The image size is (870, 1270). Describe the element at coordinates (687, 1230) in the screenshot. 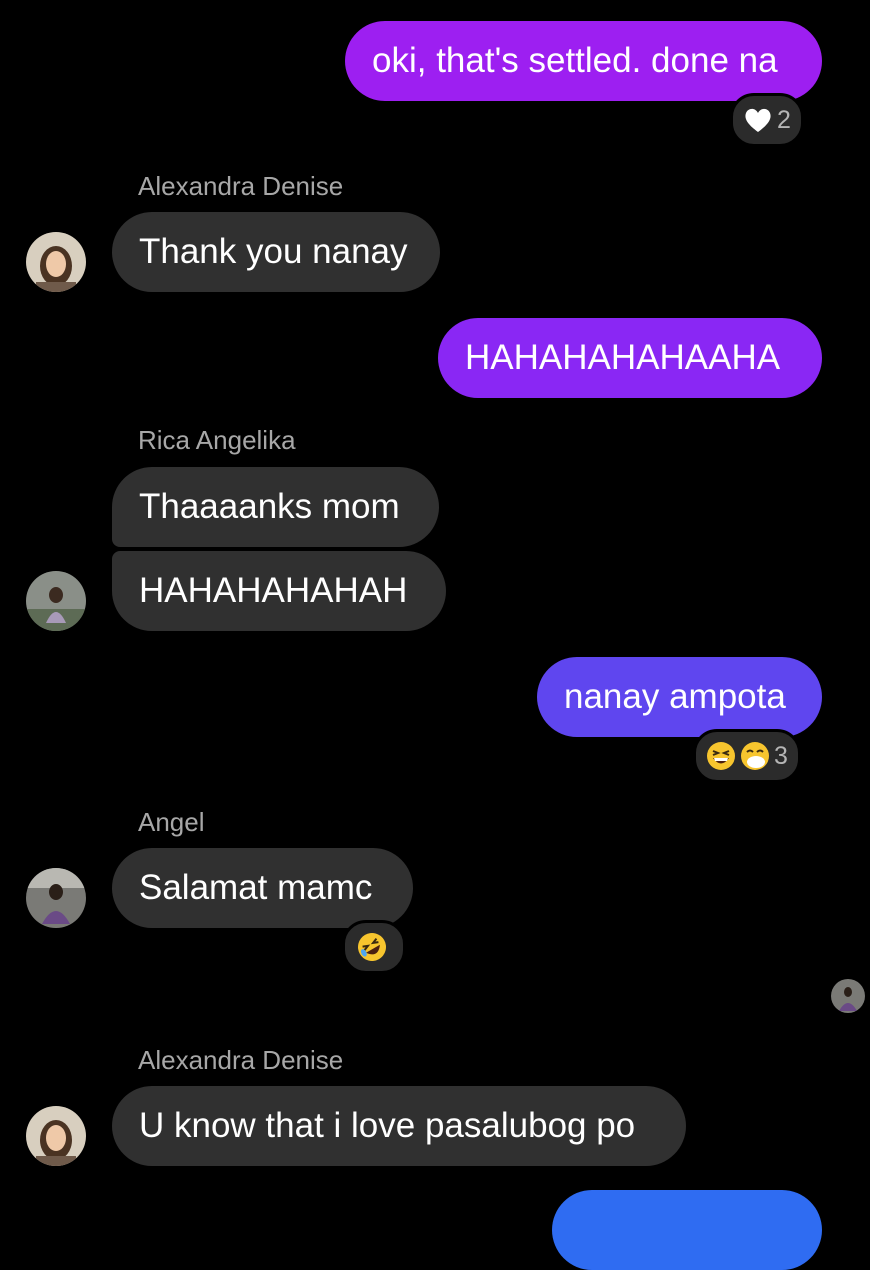

I see `outgoing-message-bubble` at that location.